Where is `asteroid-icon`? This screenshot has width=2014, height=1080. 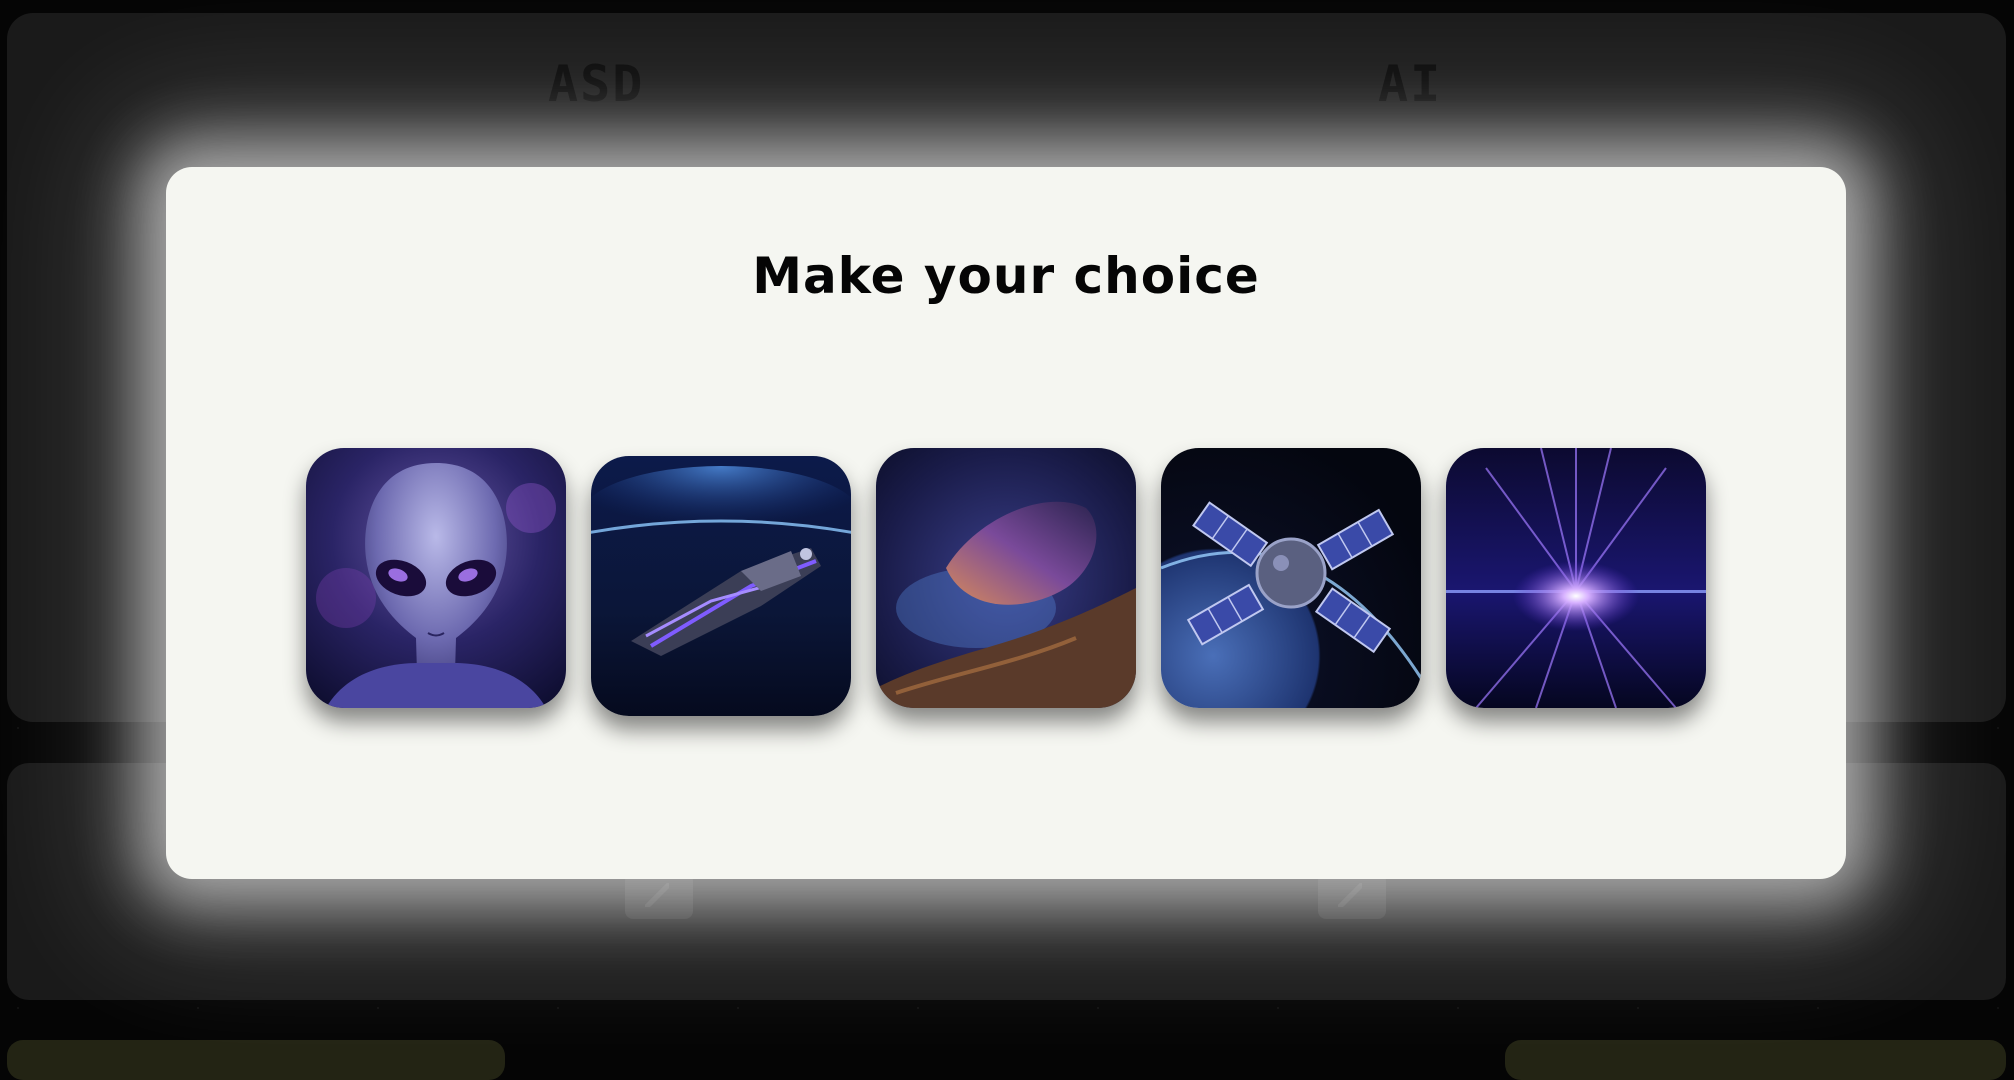
asteroid-icon is located at coordinates (1006, 578).